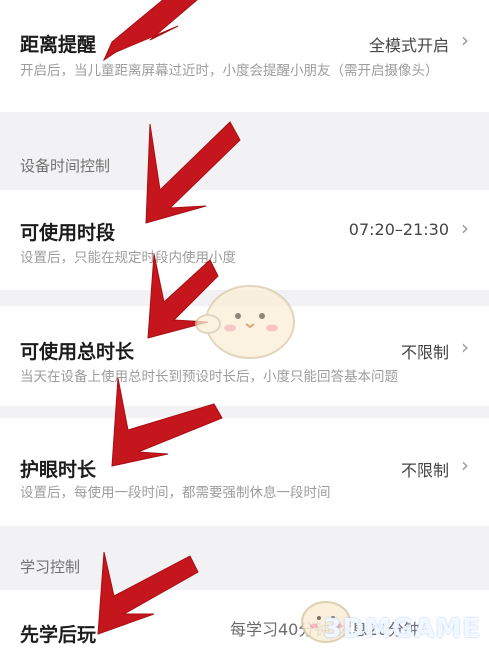  I want to click on mascot-watermark-icon, so click(245, 322).